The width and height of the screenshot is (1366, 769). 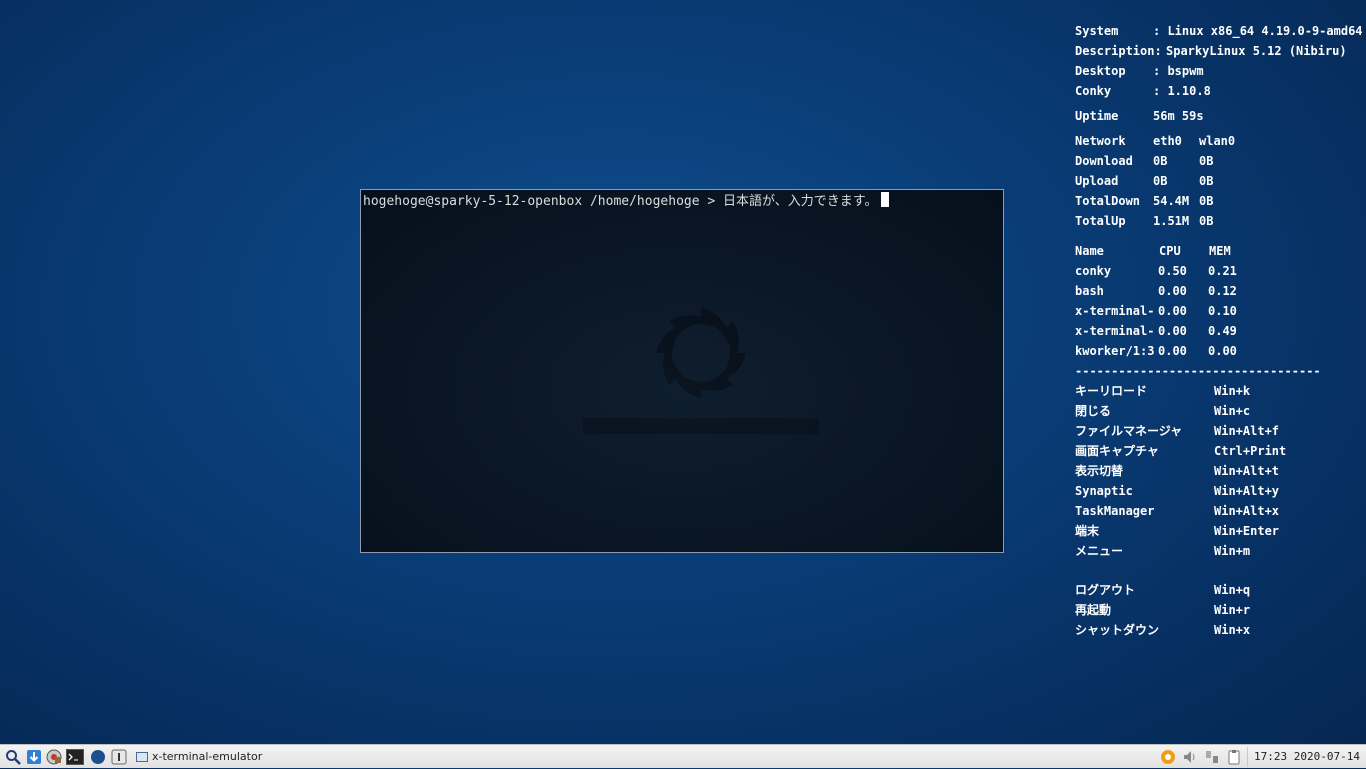 What do you see at coordinates (1093, 91) in the screenshot?
I see `conky-label: Conky` at bounding box center [1093, 91].